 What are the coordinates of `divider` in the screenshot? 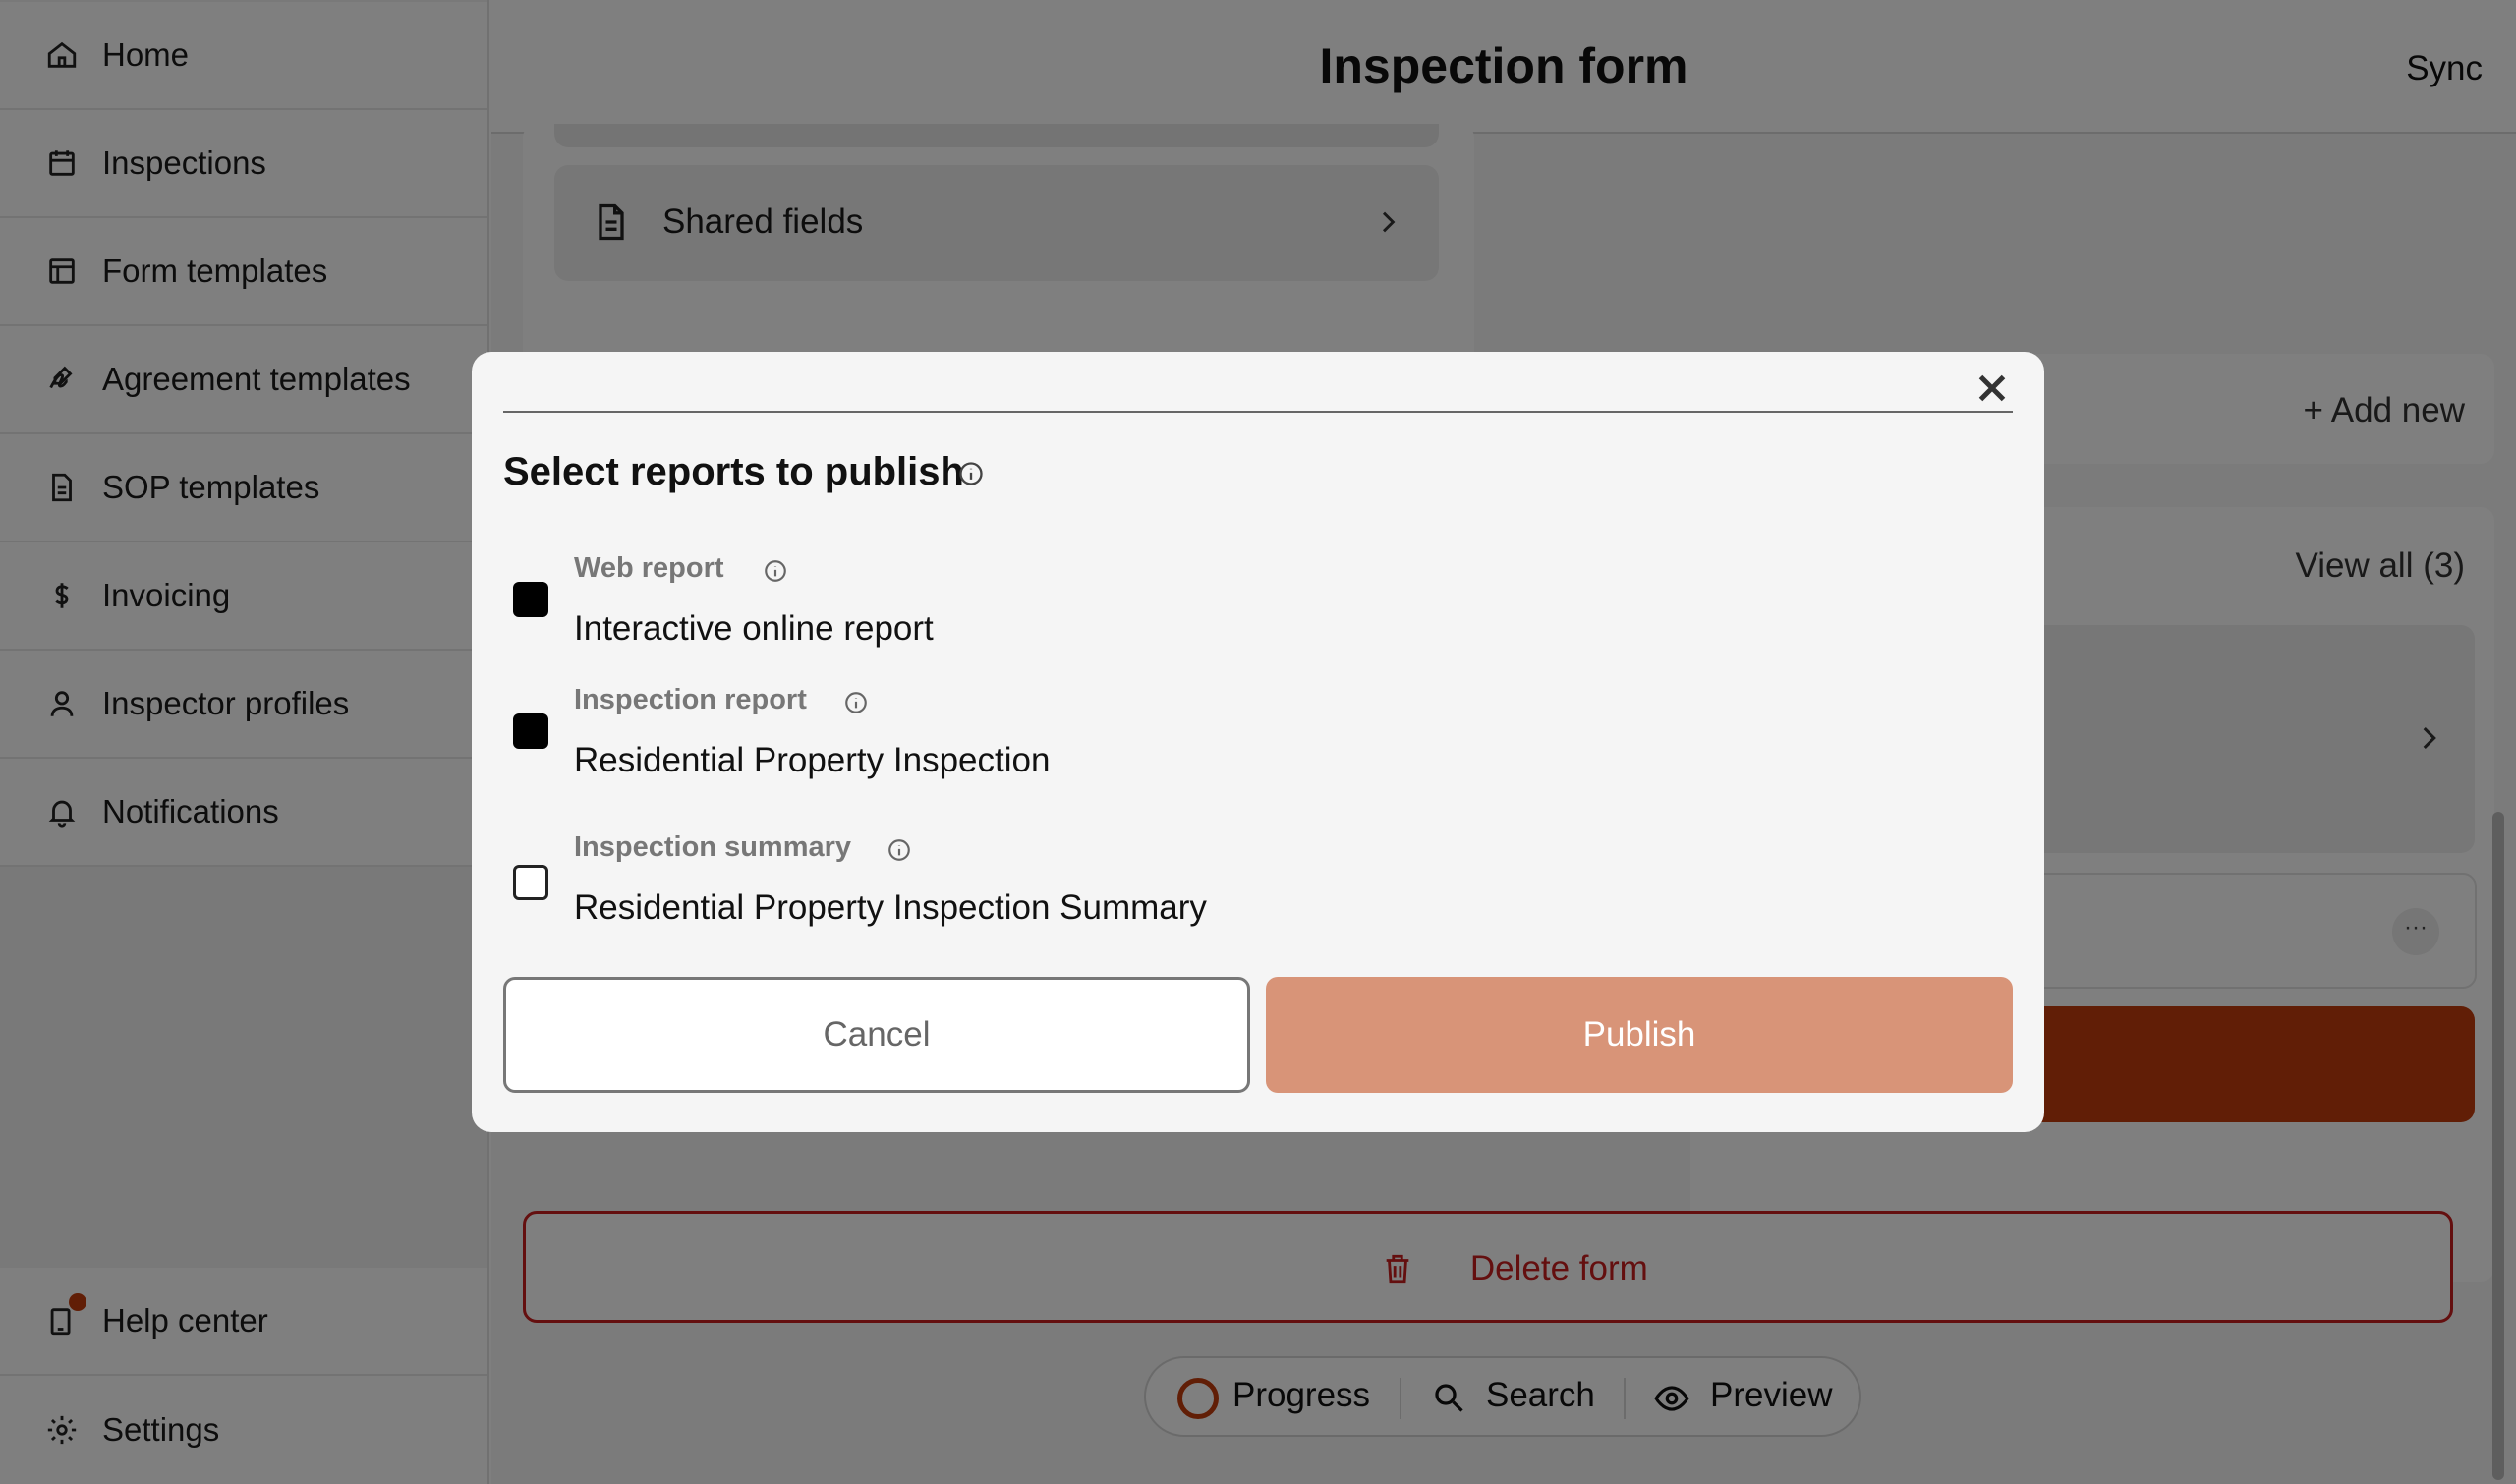 It's located at (1258, 412).